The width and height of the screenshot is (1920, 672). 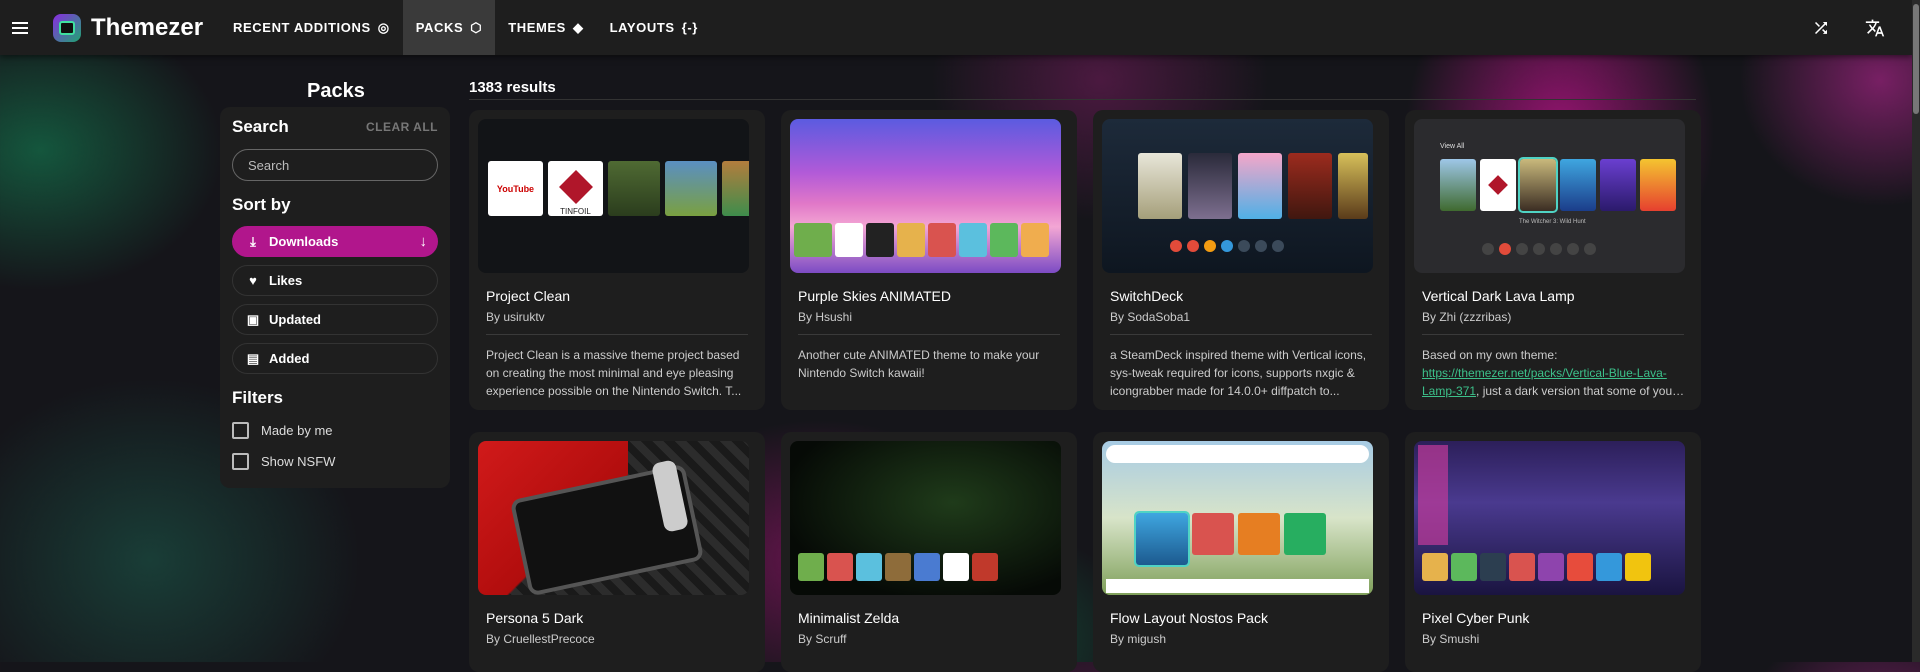 I want to click on view-all-label: View All, so click(x=1452, y=146).